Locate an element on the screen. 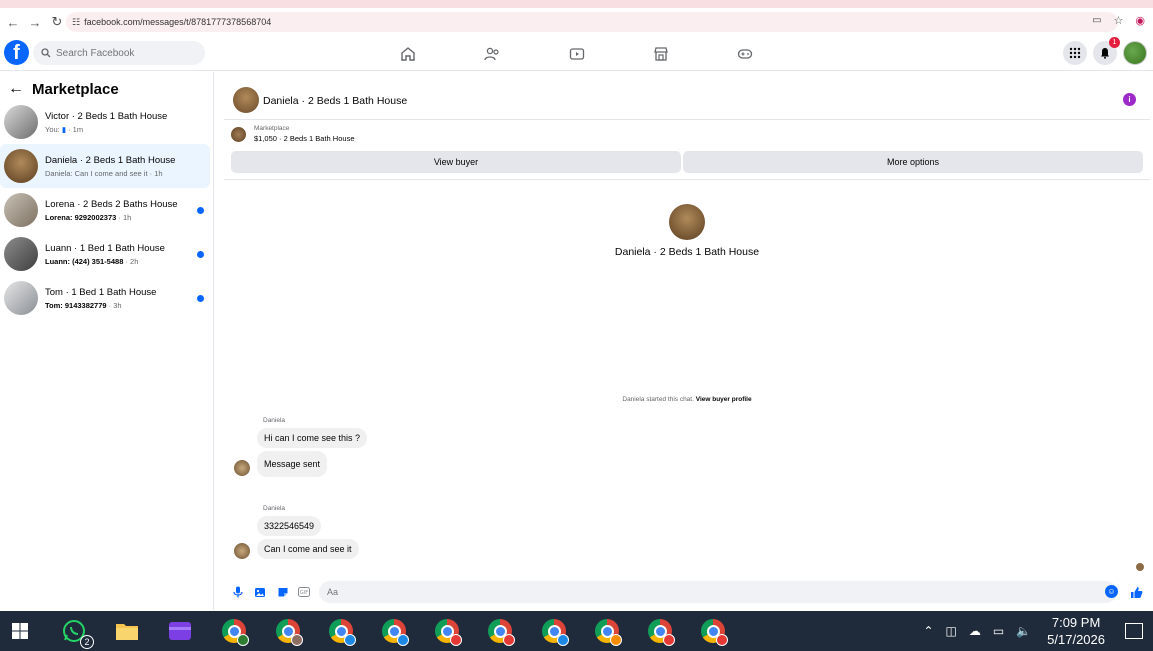 The width and height of the screenshot is (1153, 651). action-center-icon is located at coordinates (1134, 631).